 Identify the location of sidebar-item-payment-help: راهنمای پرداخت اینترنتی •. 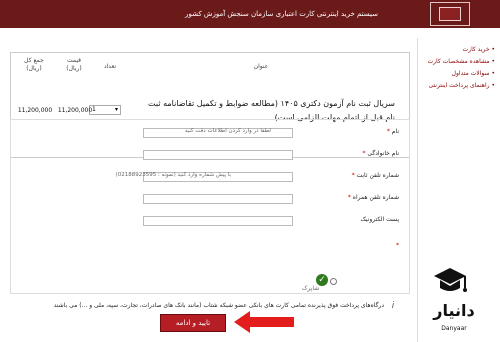
(462, 86).